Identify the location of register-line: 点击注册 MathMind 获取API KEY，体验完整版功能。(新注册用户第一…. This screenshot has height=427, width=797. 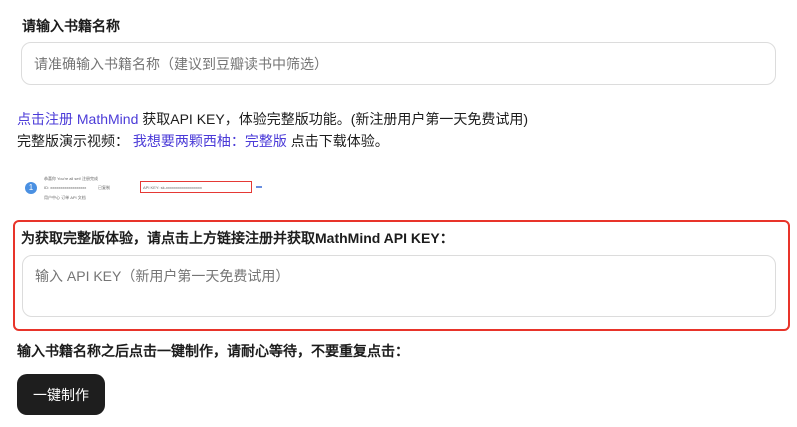
(272, 119).